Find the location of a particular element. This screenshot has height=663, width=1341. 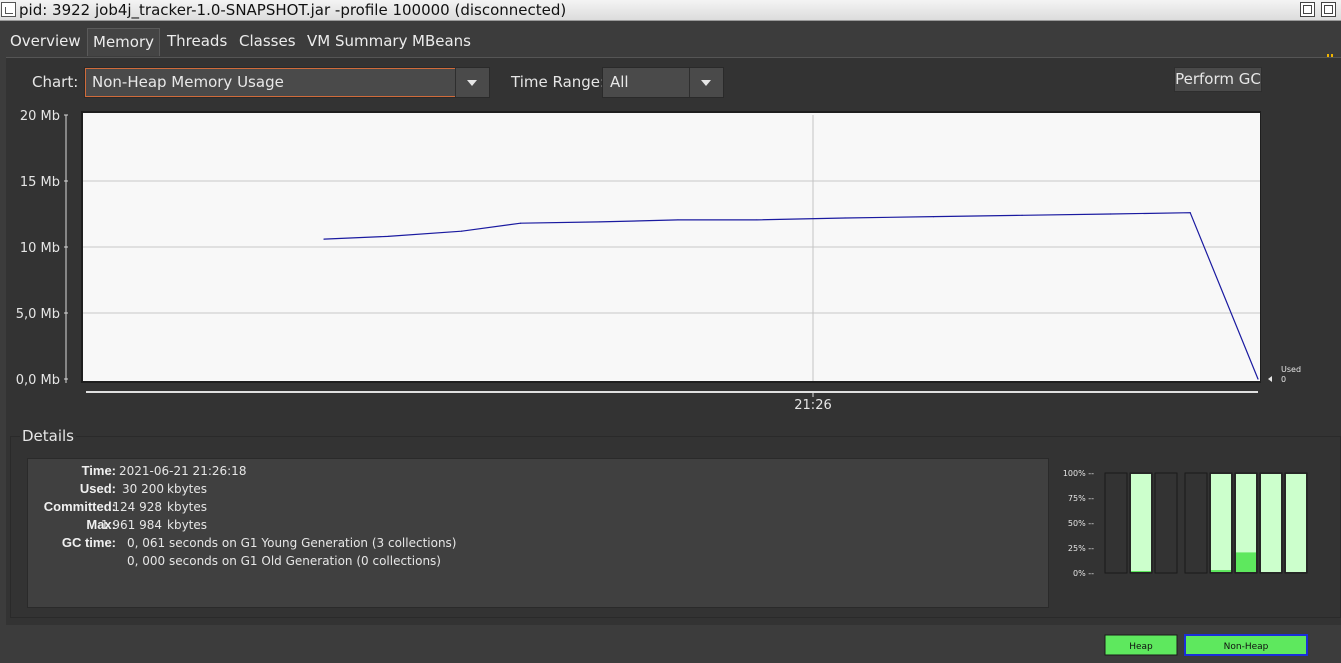

committed-label: Committed: is located at coordinates (79, 506).